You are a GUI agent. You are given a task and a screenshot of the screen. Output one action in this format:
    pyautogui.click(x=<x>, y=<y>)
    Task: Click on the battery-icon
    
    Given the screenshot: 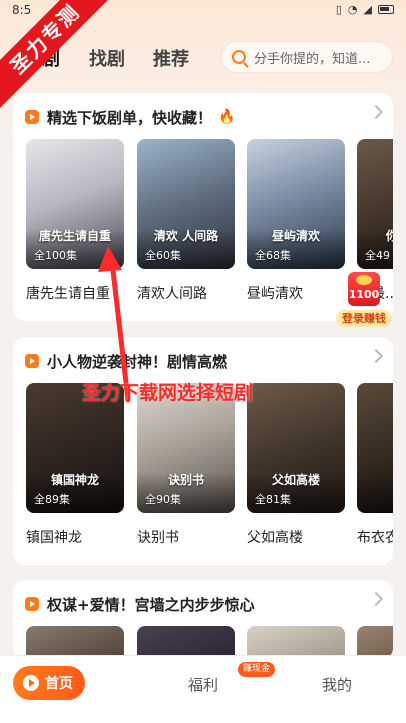 What is the action you would take?
    pyautogui.click(x=386, y=9)
    